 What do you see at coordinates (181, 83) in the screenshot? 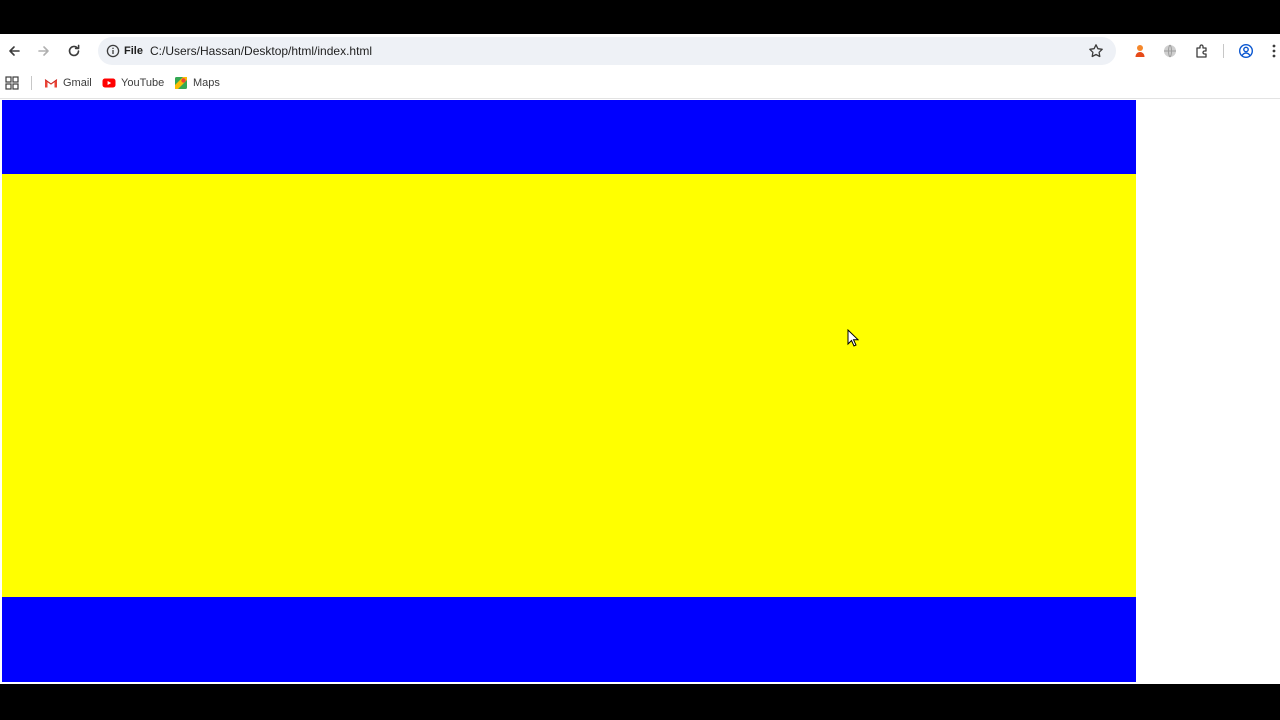
I see `maps-icon` at bounding box center [181, 83].